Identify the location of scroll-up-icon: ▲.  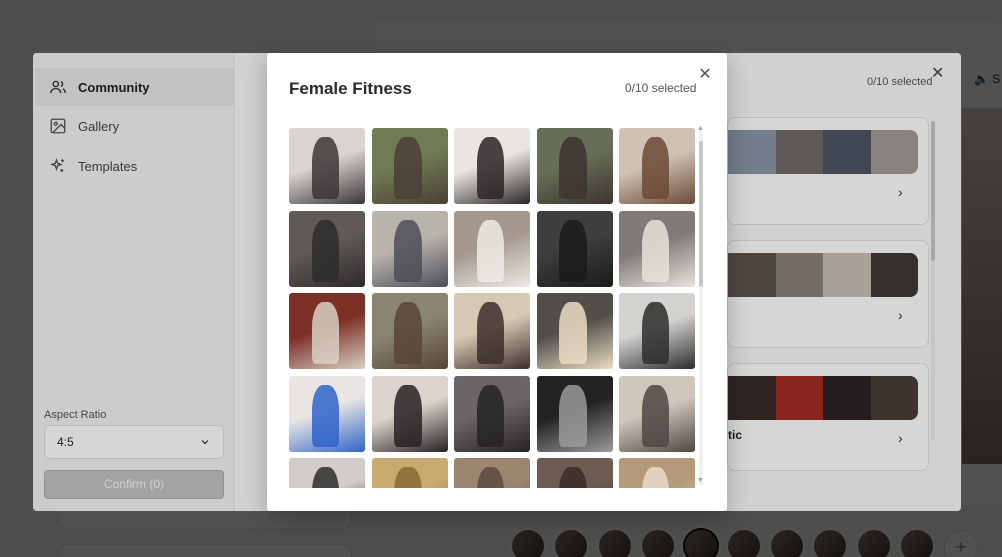
(700, 128).